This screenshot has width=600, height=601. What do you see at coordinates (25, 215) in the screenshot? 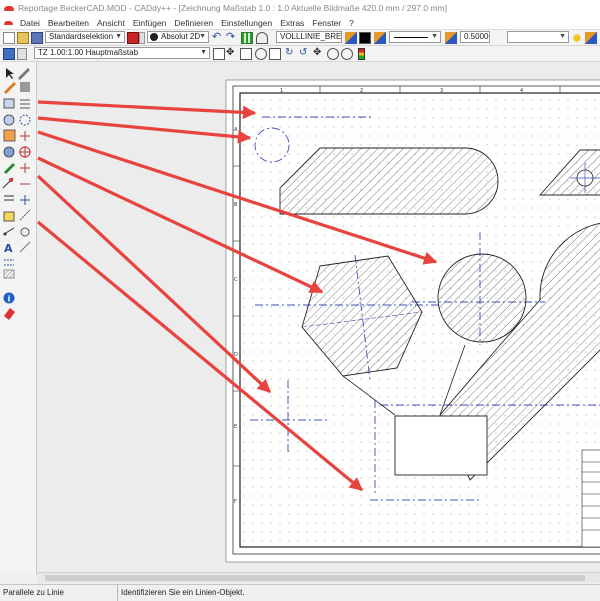
I see `dimension-icon` at bounding box center [25, 215].